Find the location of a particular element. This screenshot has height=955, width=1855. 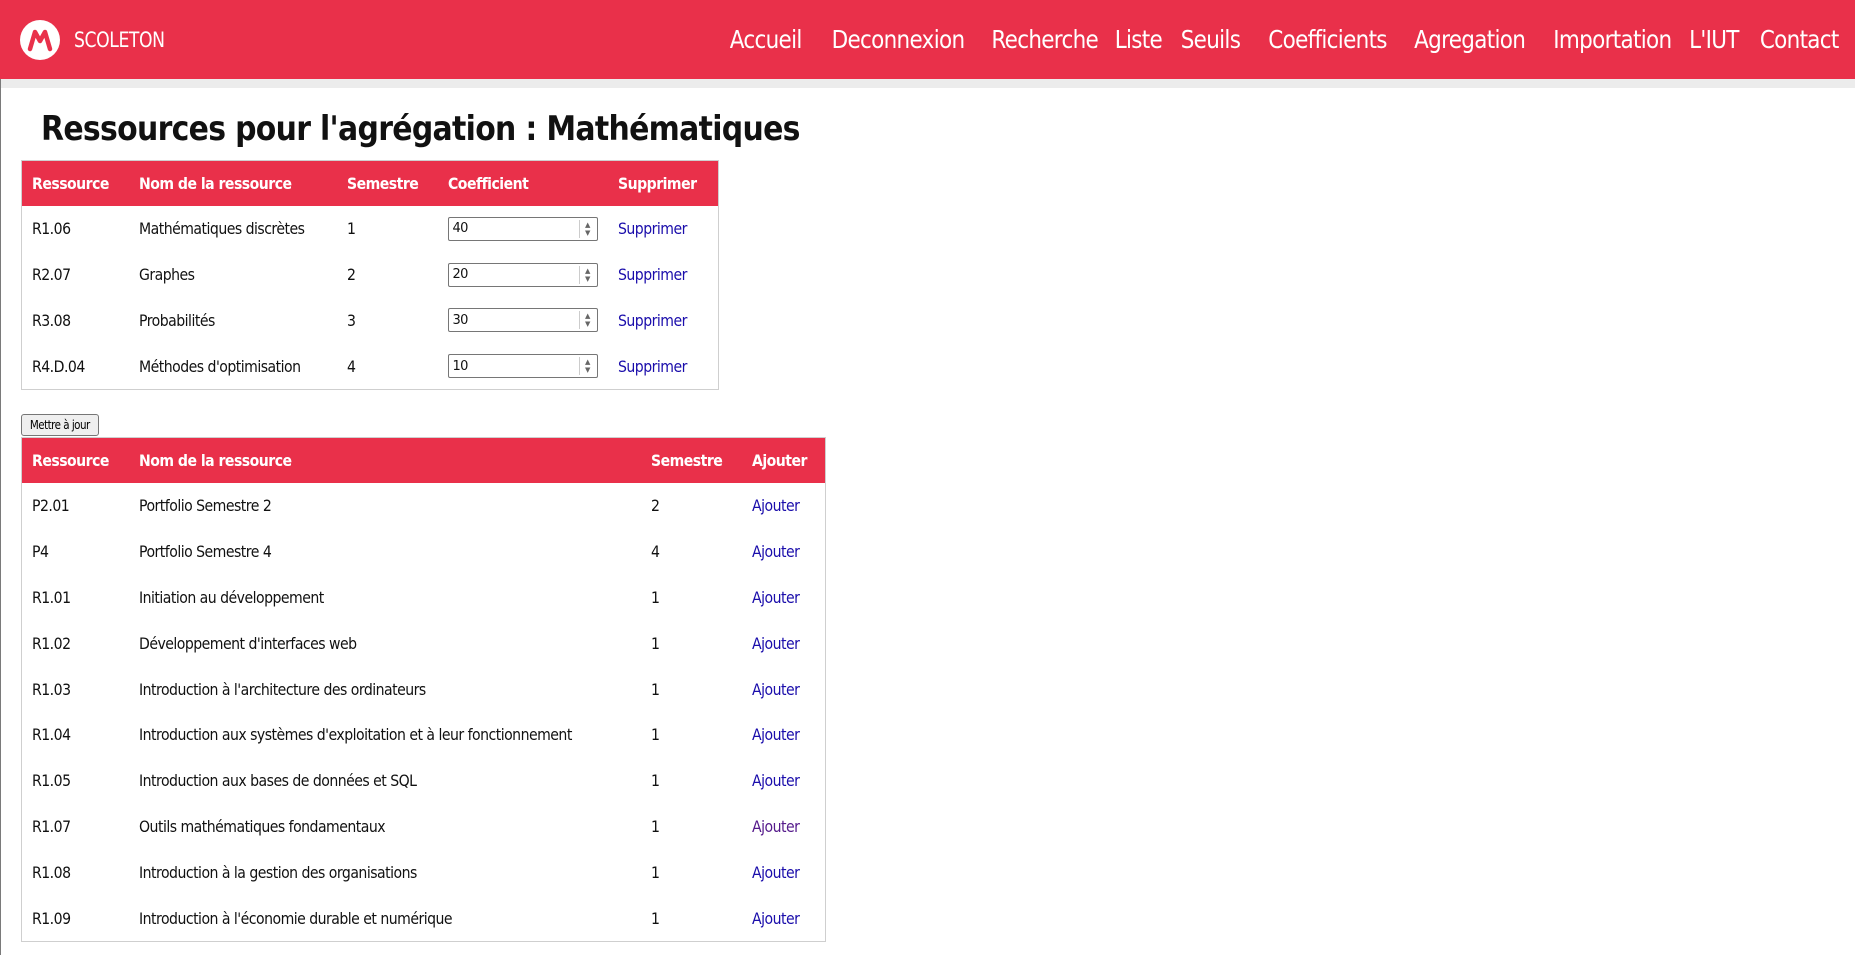

table-row: R1.01 Initiation au développement 1 Ajouter is located at coordinates (424, 598).